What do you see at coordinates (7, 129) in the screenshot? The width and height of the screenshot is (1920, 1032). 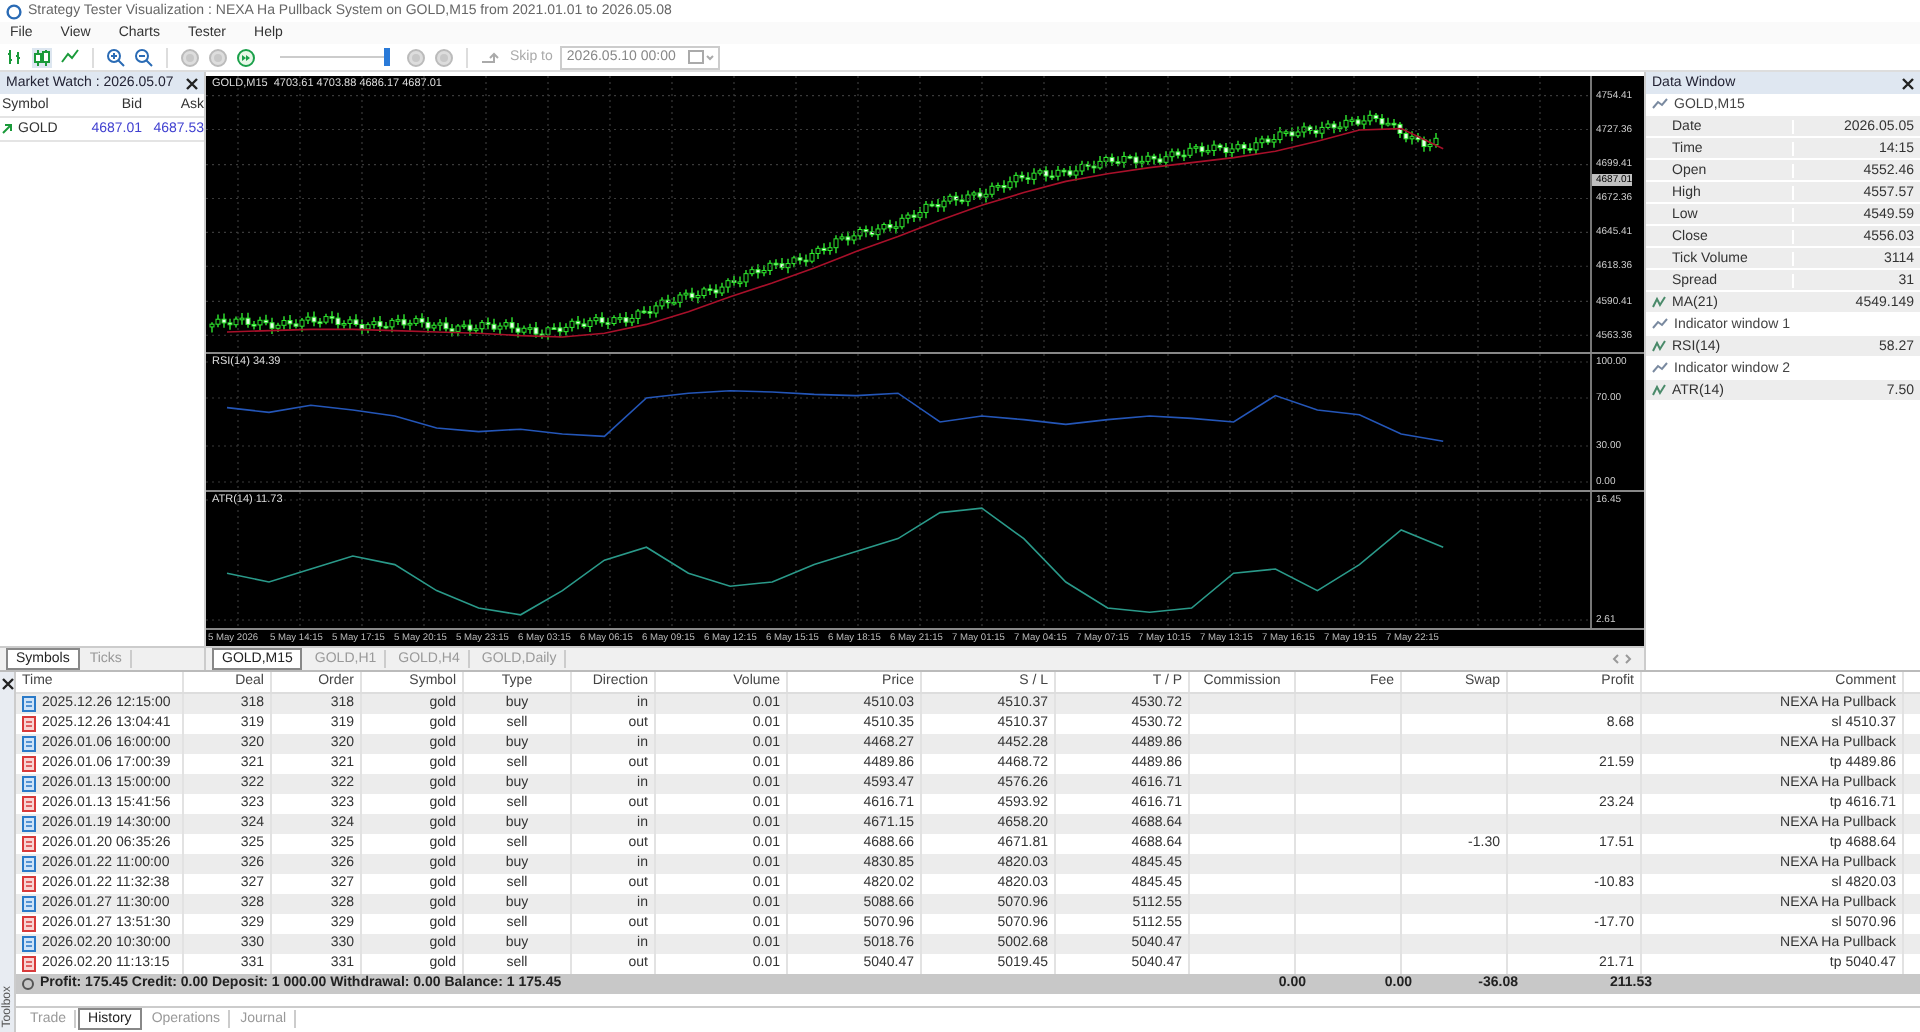 I see `arrow-icon` at bounding box center [7, 129].